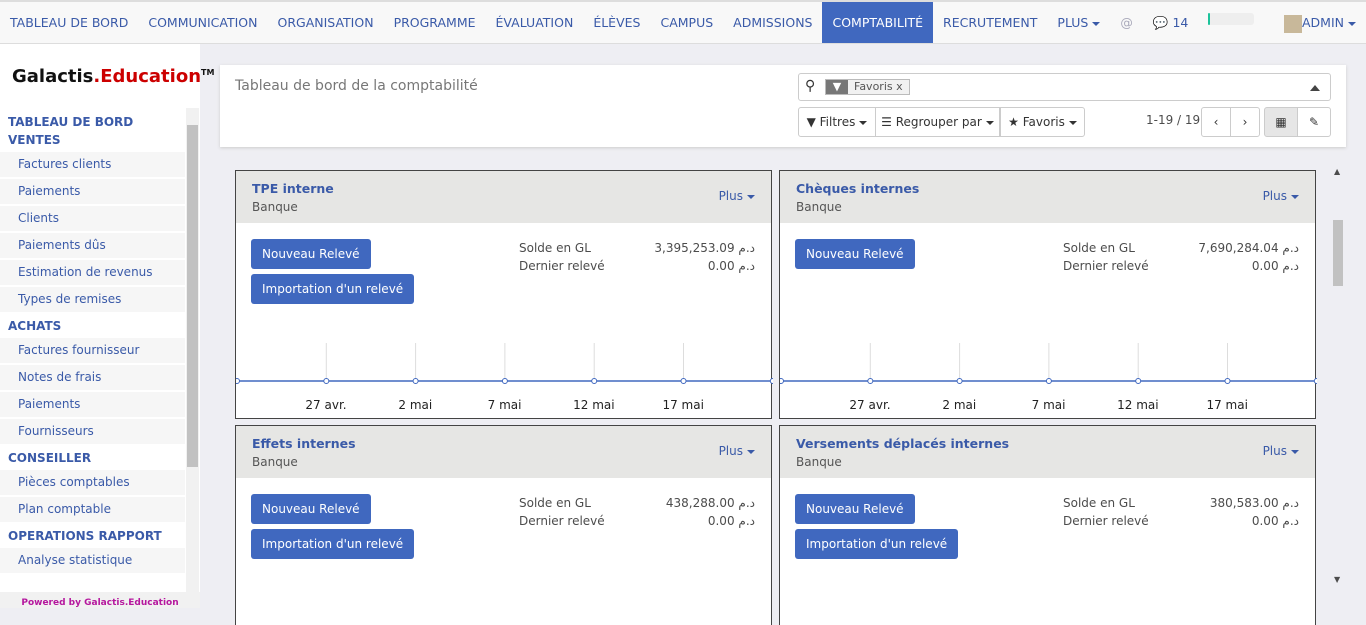 This screenshot has width=1366, height=625. I want to click on sidebar-section: ACHATS, so click(35, 326).